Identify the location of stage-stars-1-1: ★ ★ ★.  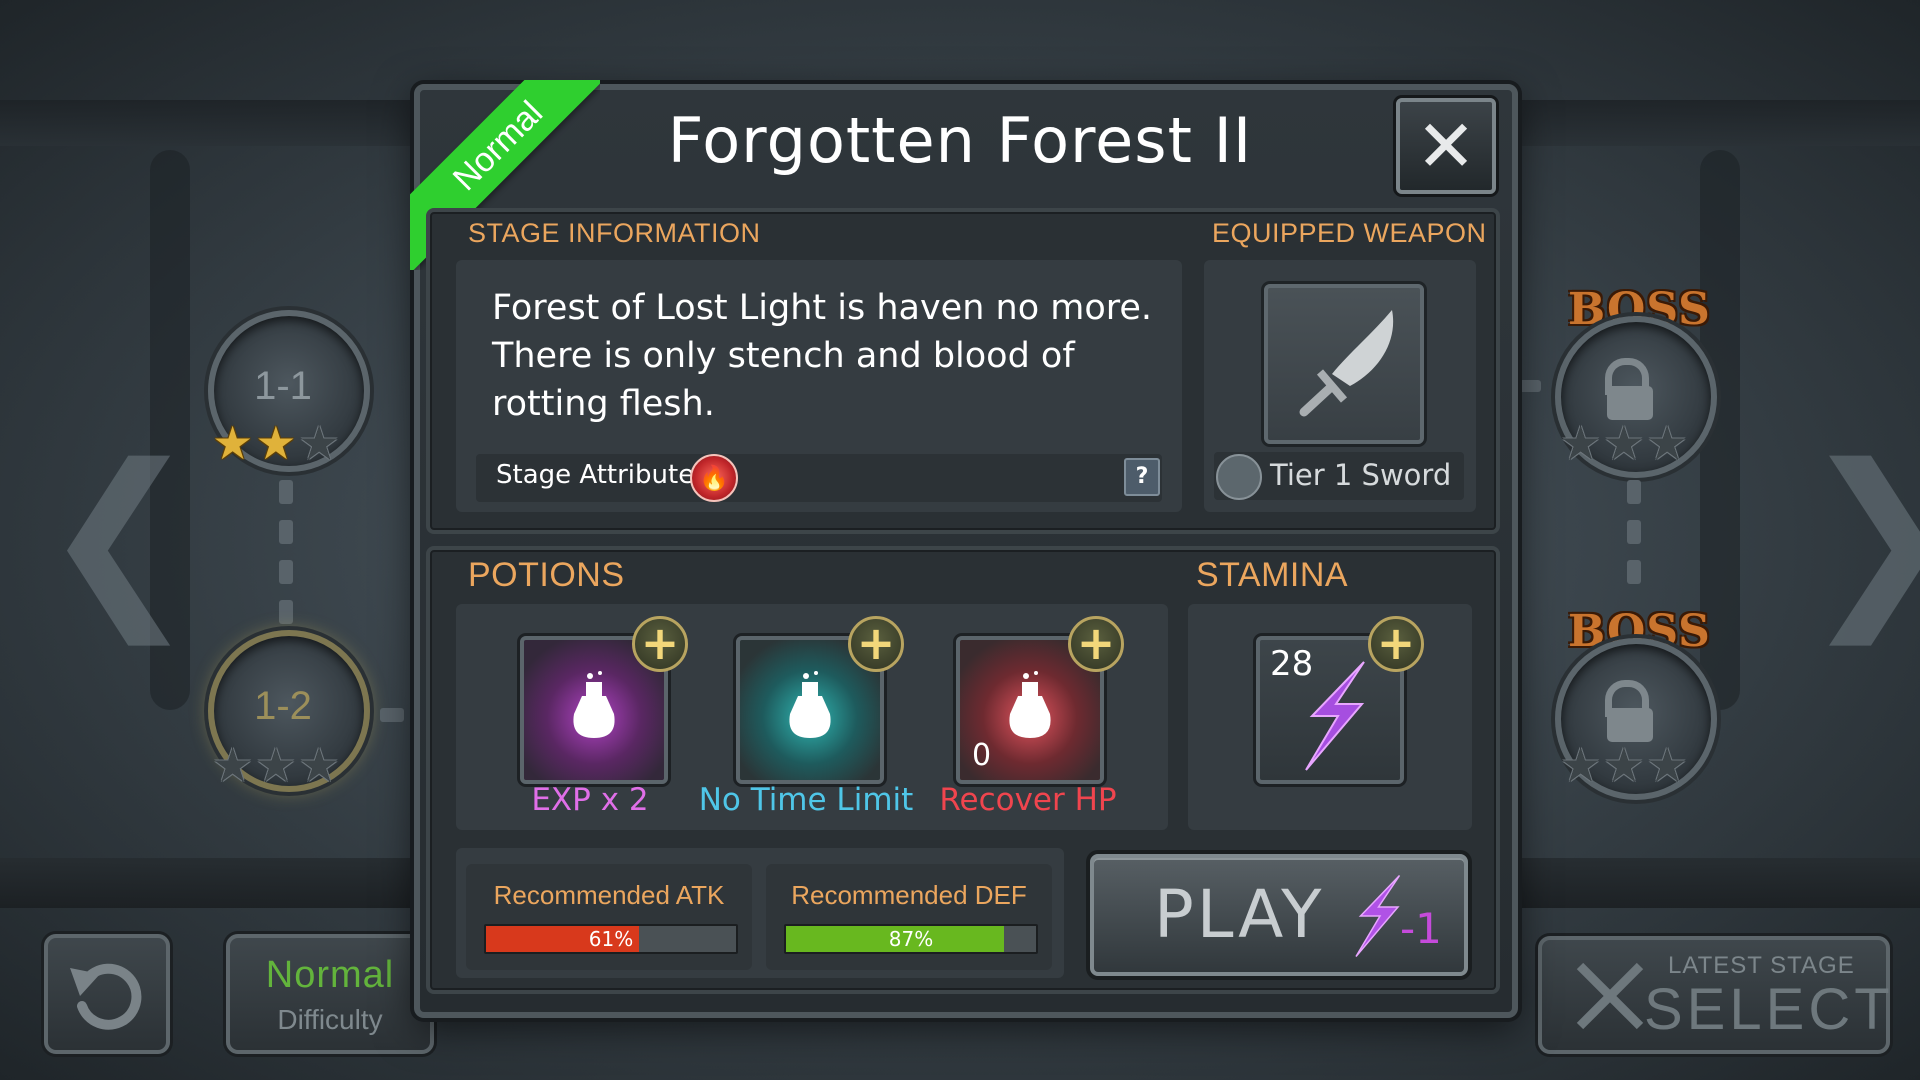
(276, 443).